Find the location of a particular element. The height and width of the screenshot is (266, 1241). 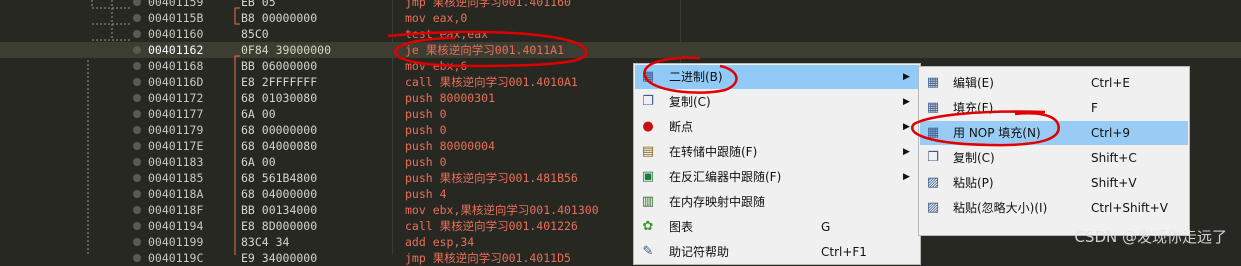

address: 00401172 is located at coordinates (176, 98).